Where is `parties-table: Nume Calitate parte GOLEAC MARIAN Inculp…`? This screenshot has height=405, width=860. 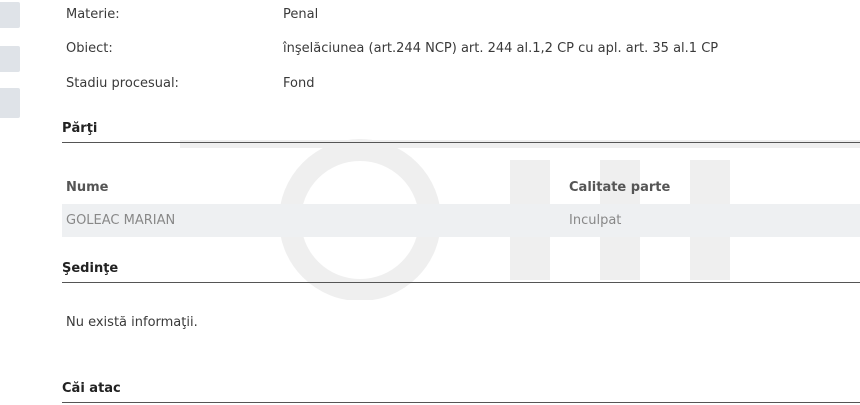
parties-table: Nume Calitate parte GOLEAC MARIAN Inculp… is located at coordinates (461, 206).